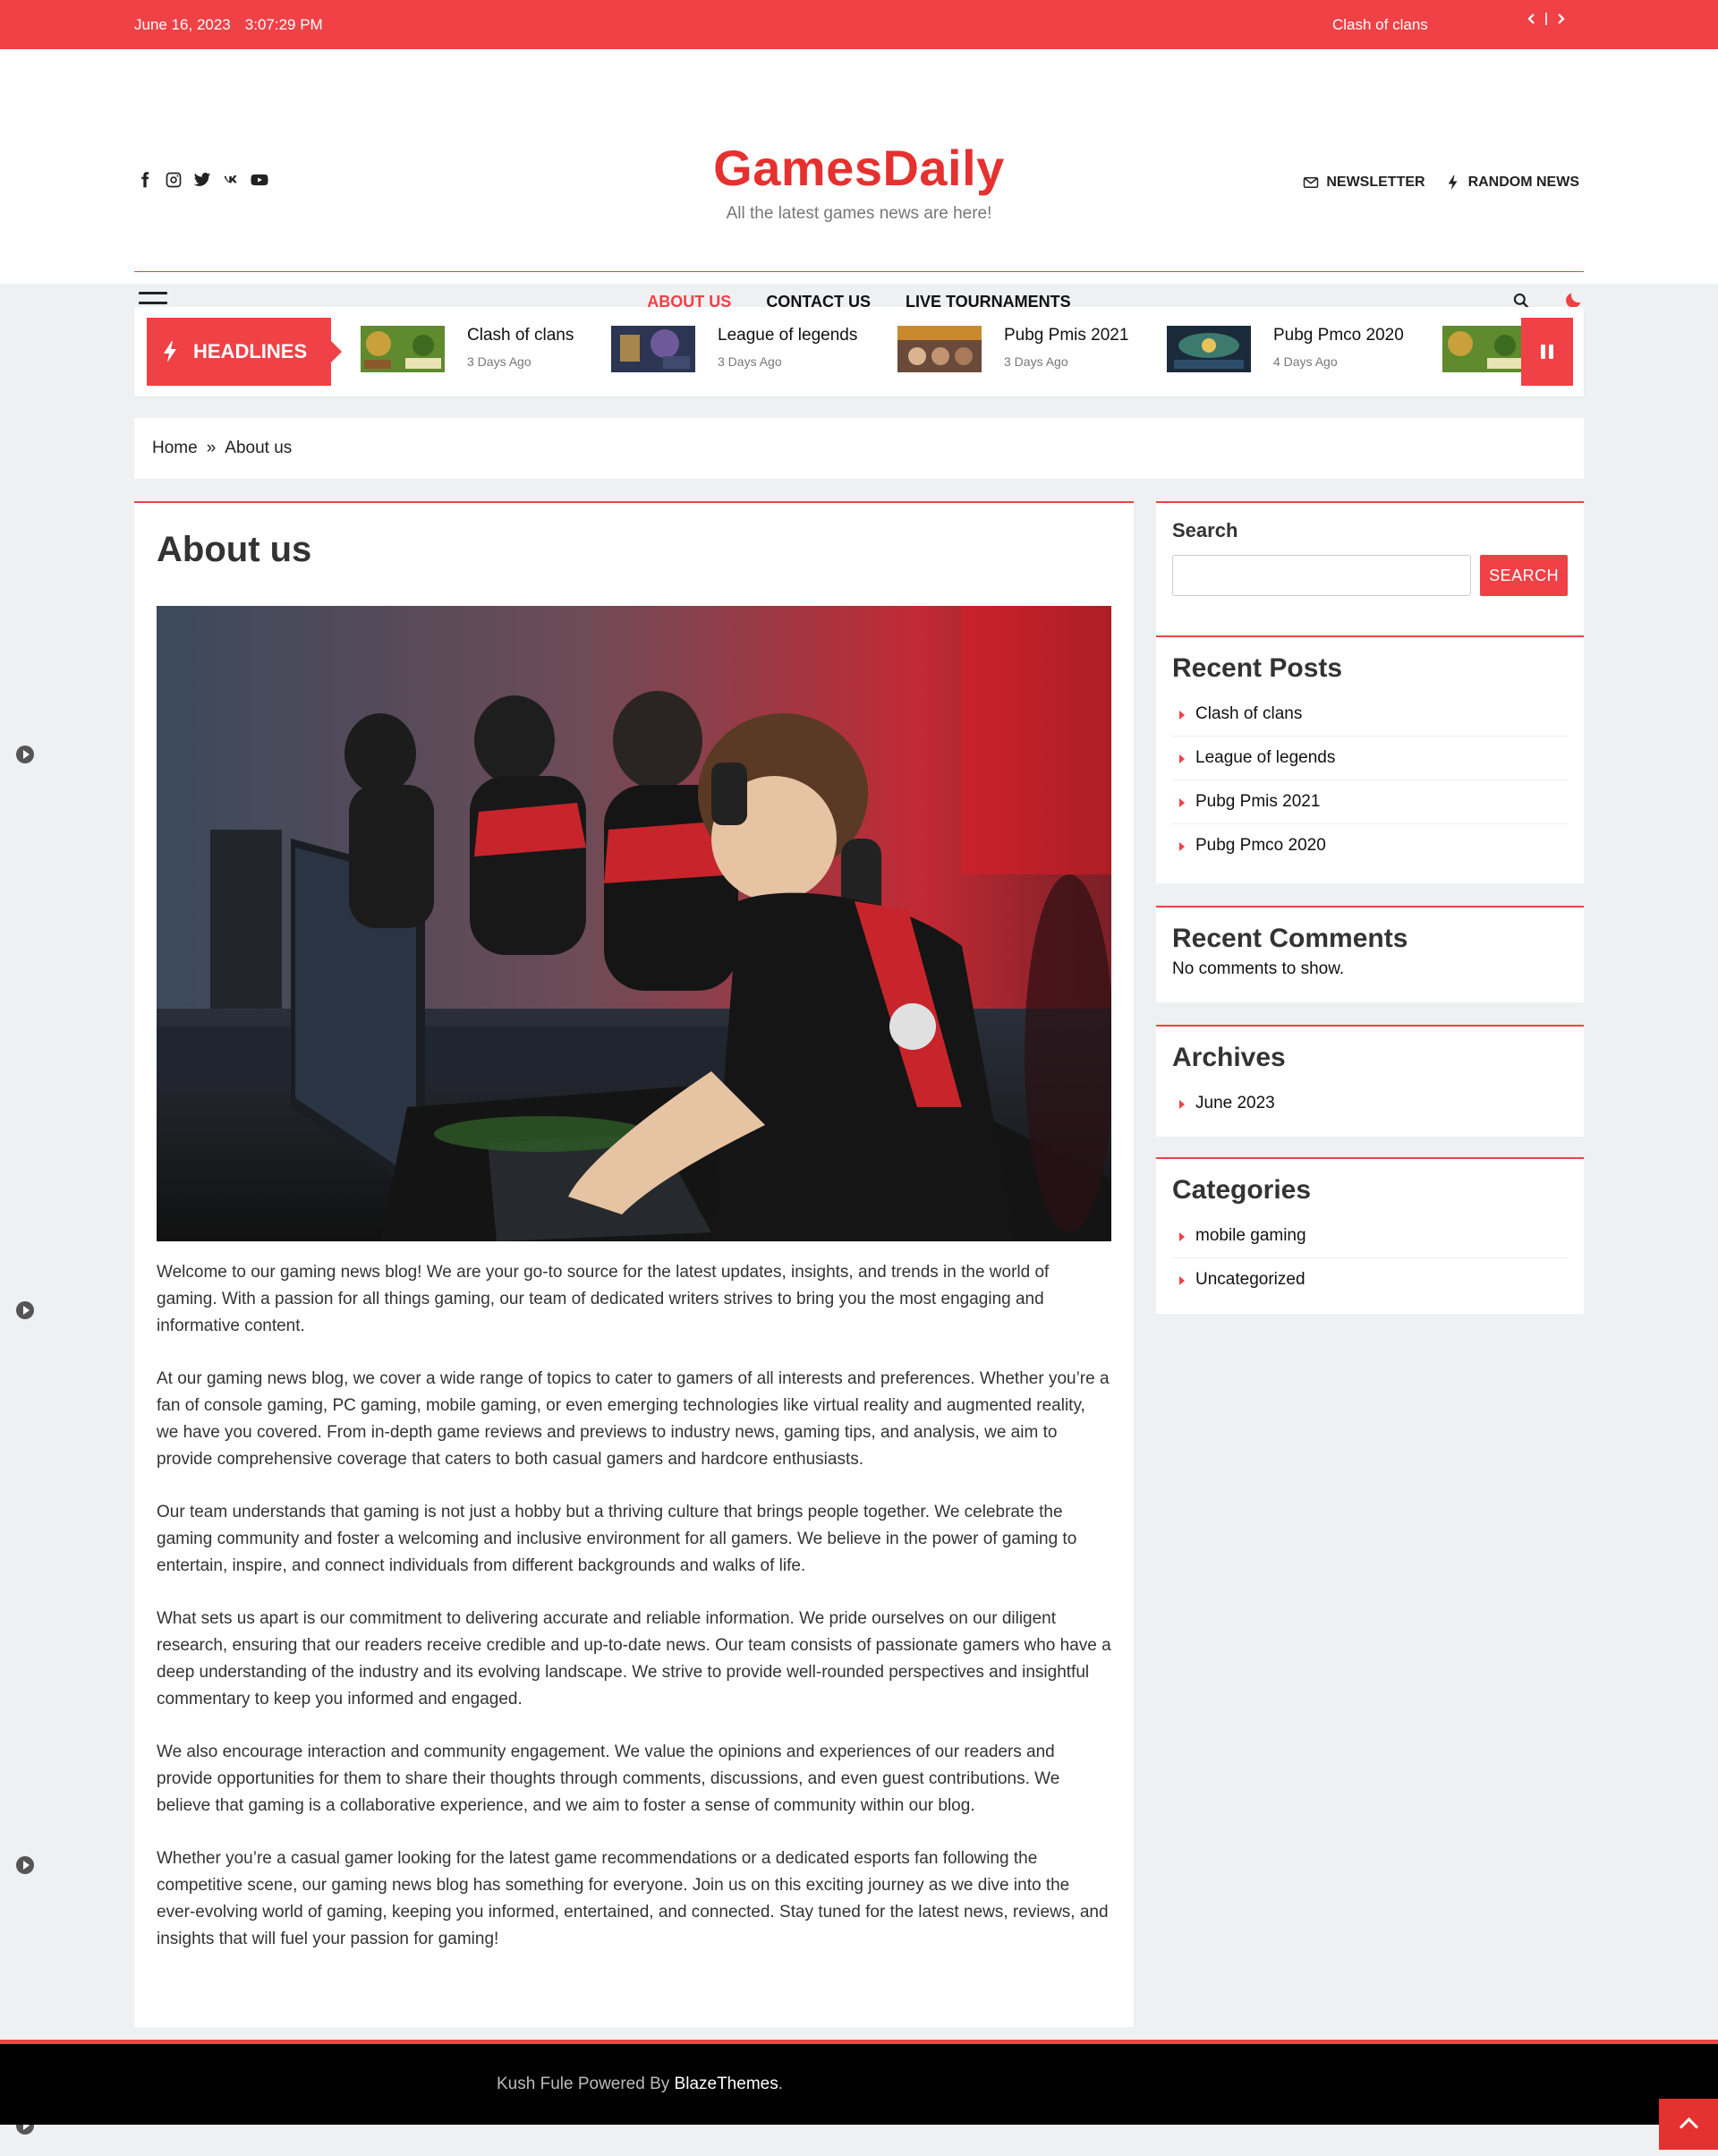 Image resolution: width=1718 pixels, height=2156 pixels. I want to click on category-link: mobile gaming, so click(1370, 1236).